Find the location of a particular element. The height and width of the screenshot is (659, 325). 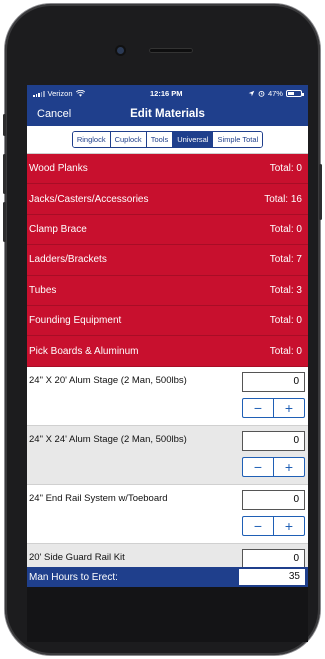

alarm-icon is located at coordinates (261, 93).